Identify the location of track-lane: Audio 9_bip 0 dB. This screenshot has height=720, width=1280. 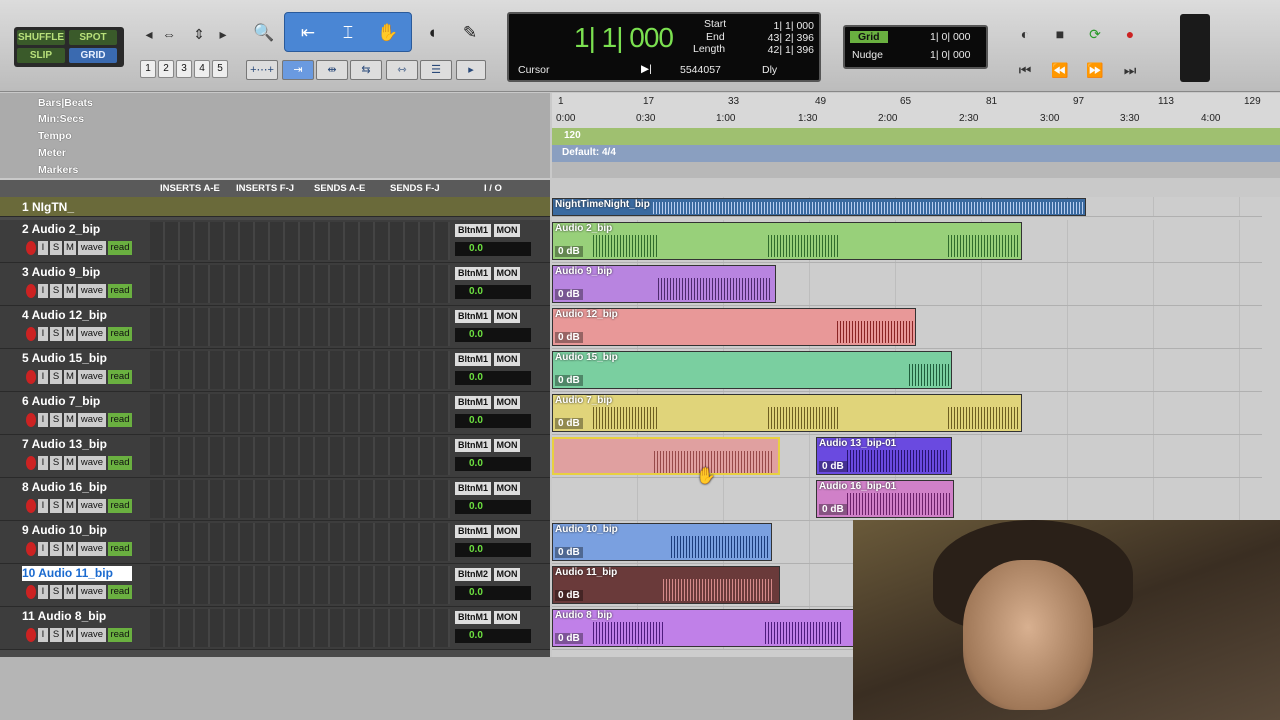
(907, 284).